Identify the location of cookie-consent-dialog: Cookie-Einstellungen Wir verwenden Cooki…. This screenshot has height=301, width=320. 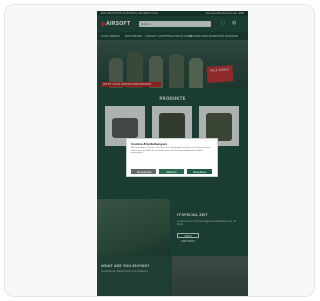
(172, 157).